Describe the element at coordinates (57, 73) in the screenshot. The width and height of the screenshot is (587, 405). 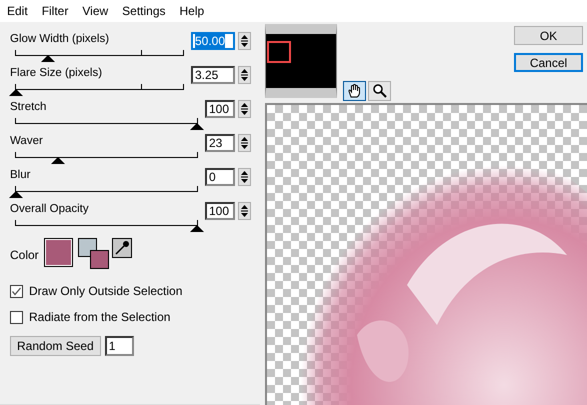
I see `slider-label: Flare Size (pixels)` at that location.